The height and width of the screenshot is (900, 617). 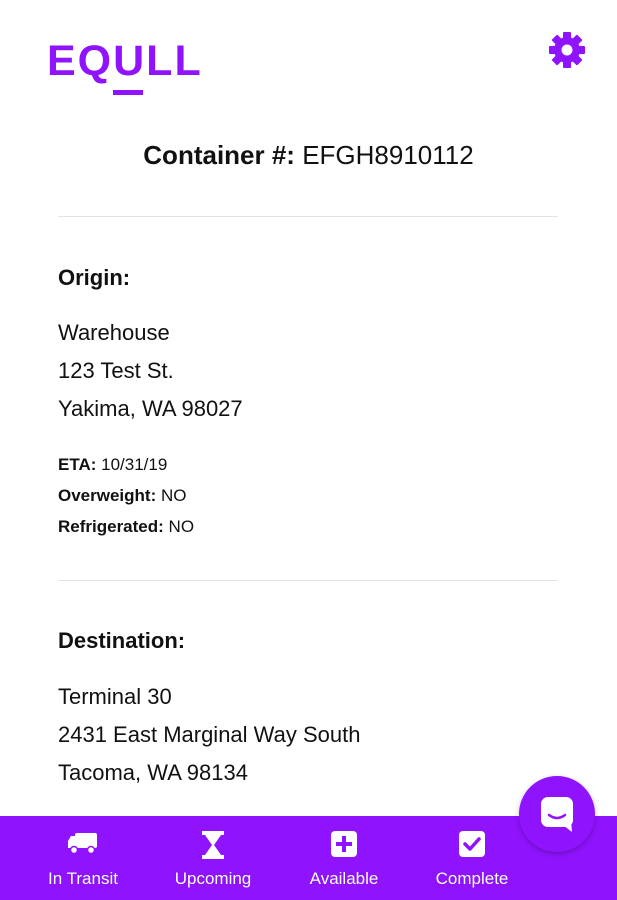 What do you see at coordinates (114, 332) in the screenshot?
I see `origin-name: Warehouse` at bounding box center [114, 332].